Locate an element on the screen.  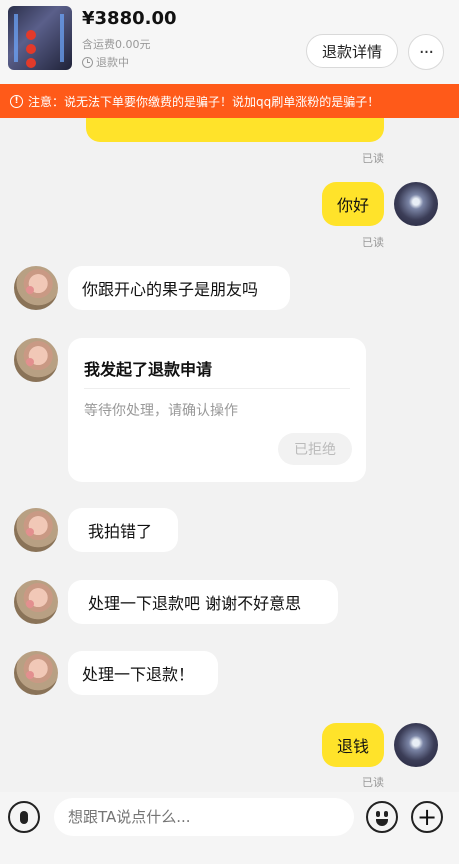
order-status: 退款中 is located at coordinates (105, 62).